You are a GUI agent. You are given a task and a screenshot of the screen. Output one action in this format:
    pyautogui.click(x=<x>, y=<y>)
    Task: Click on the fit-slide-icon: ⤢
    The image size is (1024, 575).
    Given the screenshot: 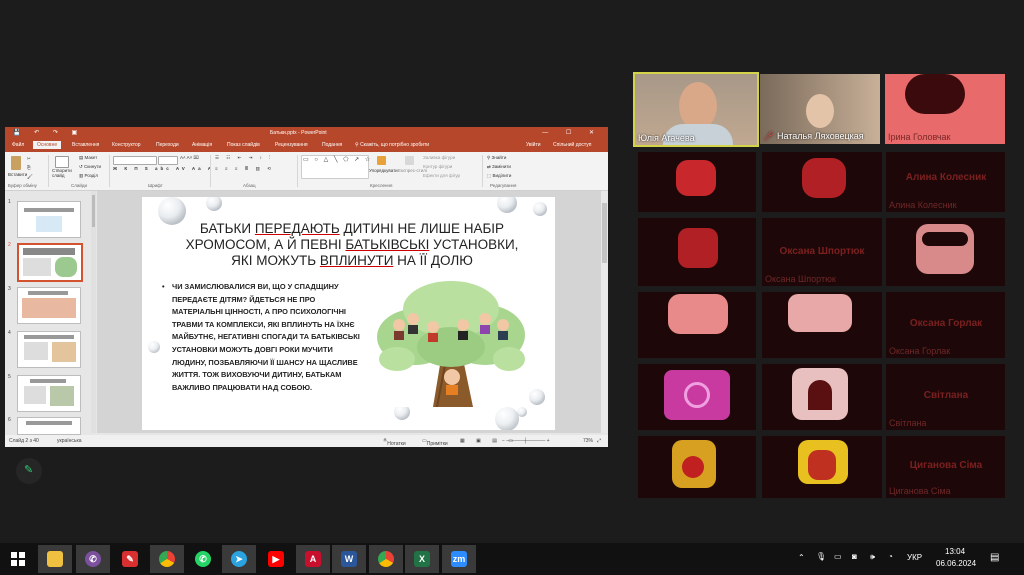 What is the action you would take?
    pyautogui.click(x=599, y=441)
    